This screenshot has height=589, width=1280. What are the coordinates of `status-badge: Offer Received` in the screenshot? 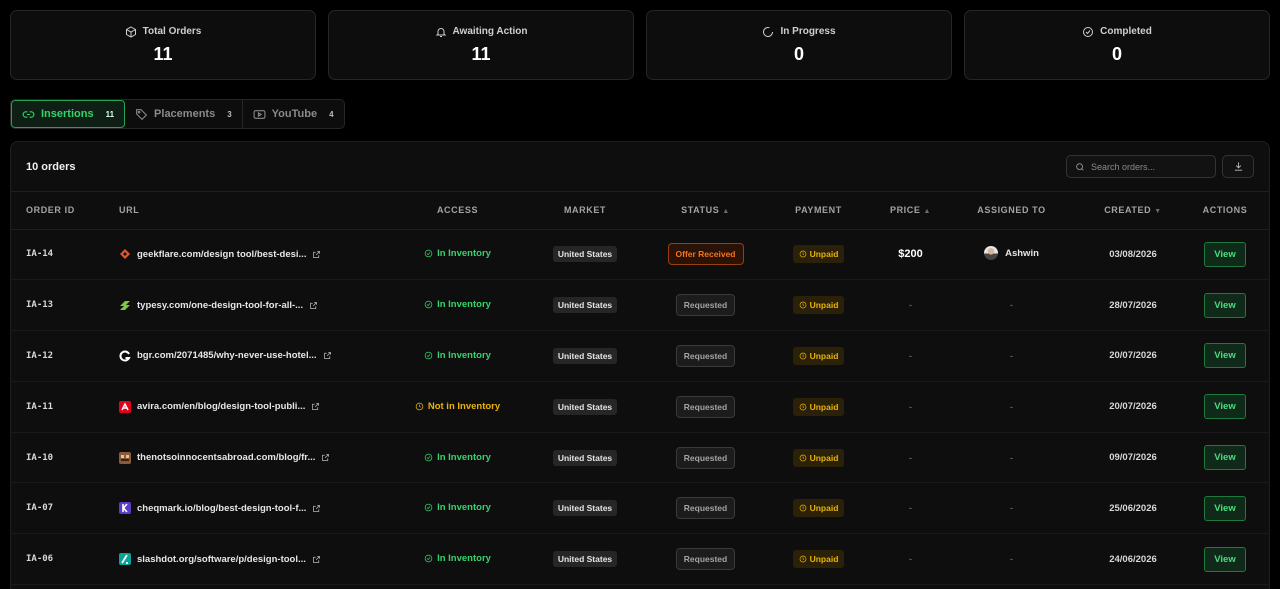 It's located at (705, 254).